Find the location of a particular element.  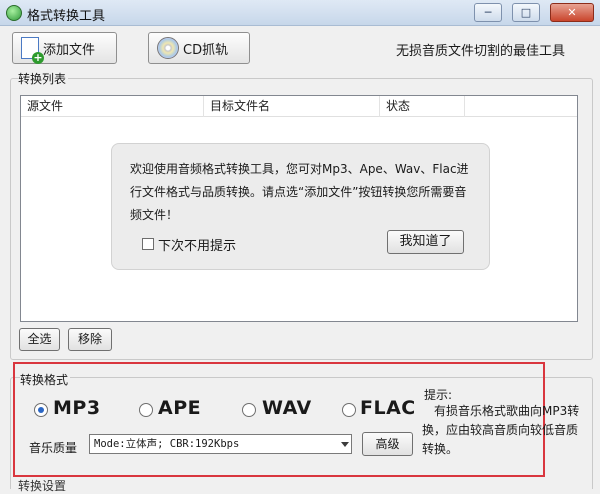

list-header: 源文件 目标文件名 状态 is located at coordinates (299, 106).